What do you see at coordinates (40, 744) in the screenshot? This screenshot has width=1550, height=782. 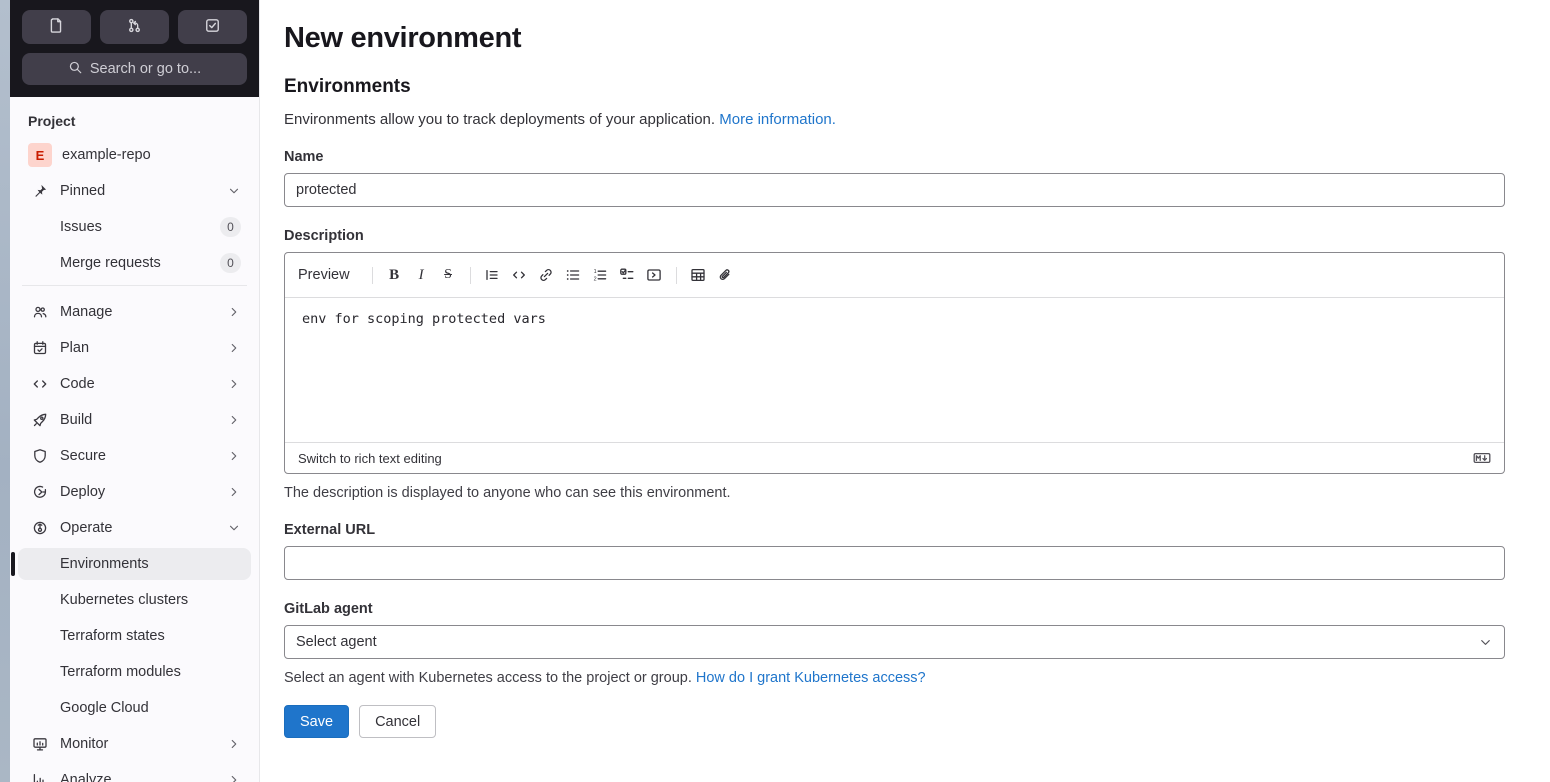 I see `monitor-icon` at bounding box center [40, 744].